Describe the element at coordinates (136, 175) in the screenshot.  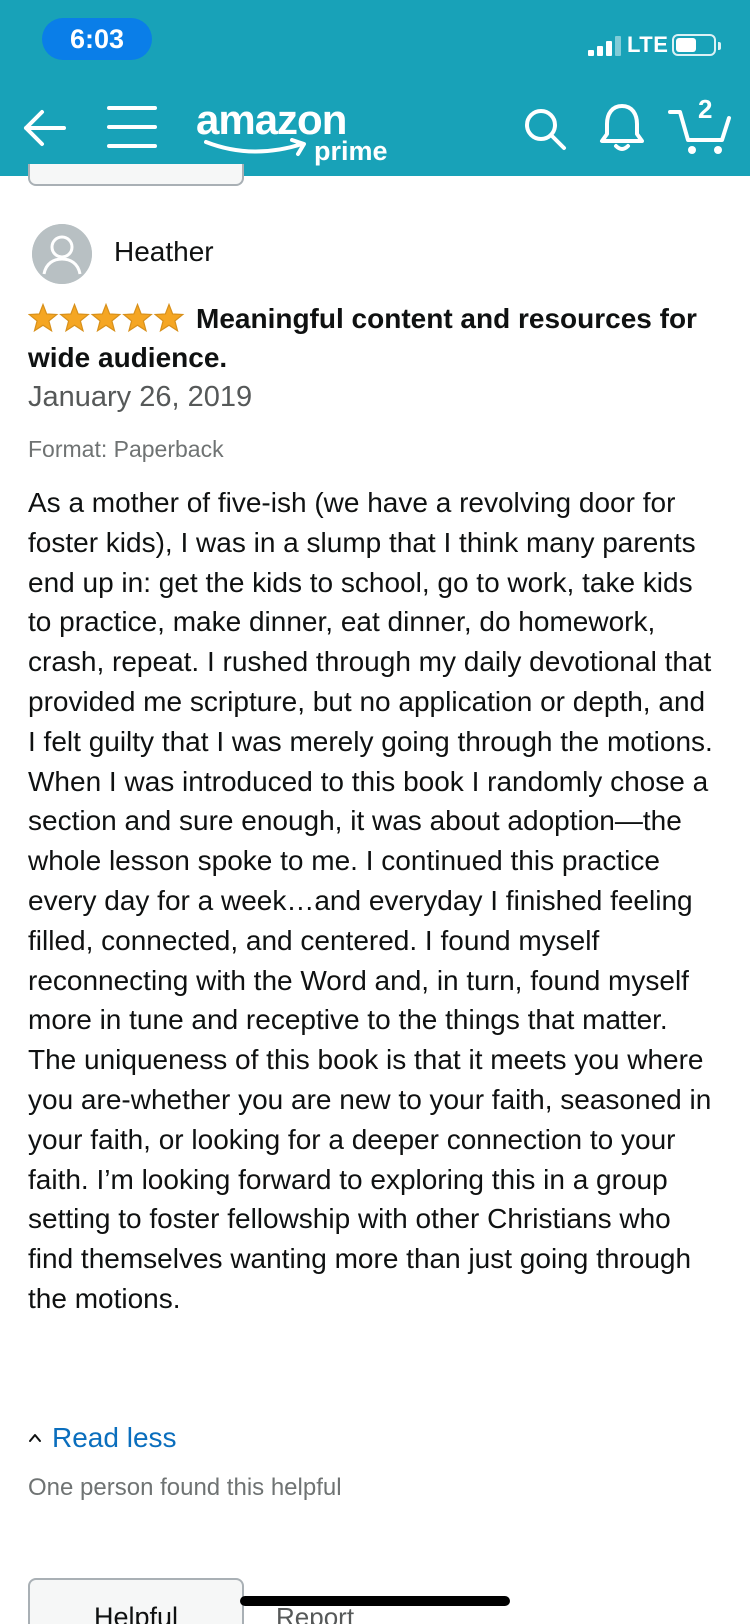
I see `previous-review-button-edge` at that location.